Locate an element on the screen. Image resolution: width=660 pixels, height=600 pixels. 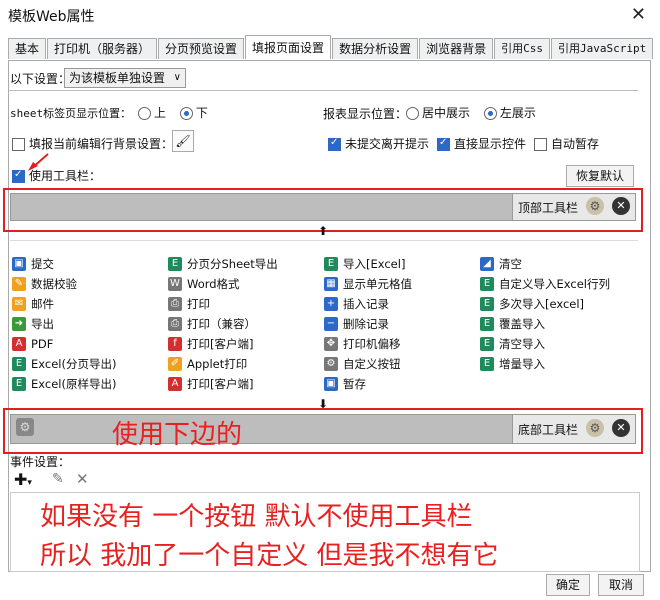
toolbar-button-option: + 插入记录 is located at coordinates (400, 304).